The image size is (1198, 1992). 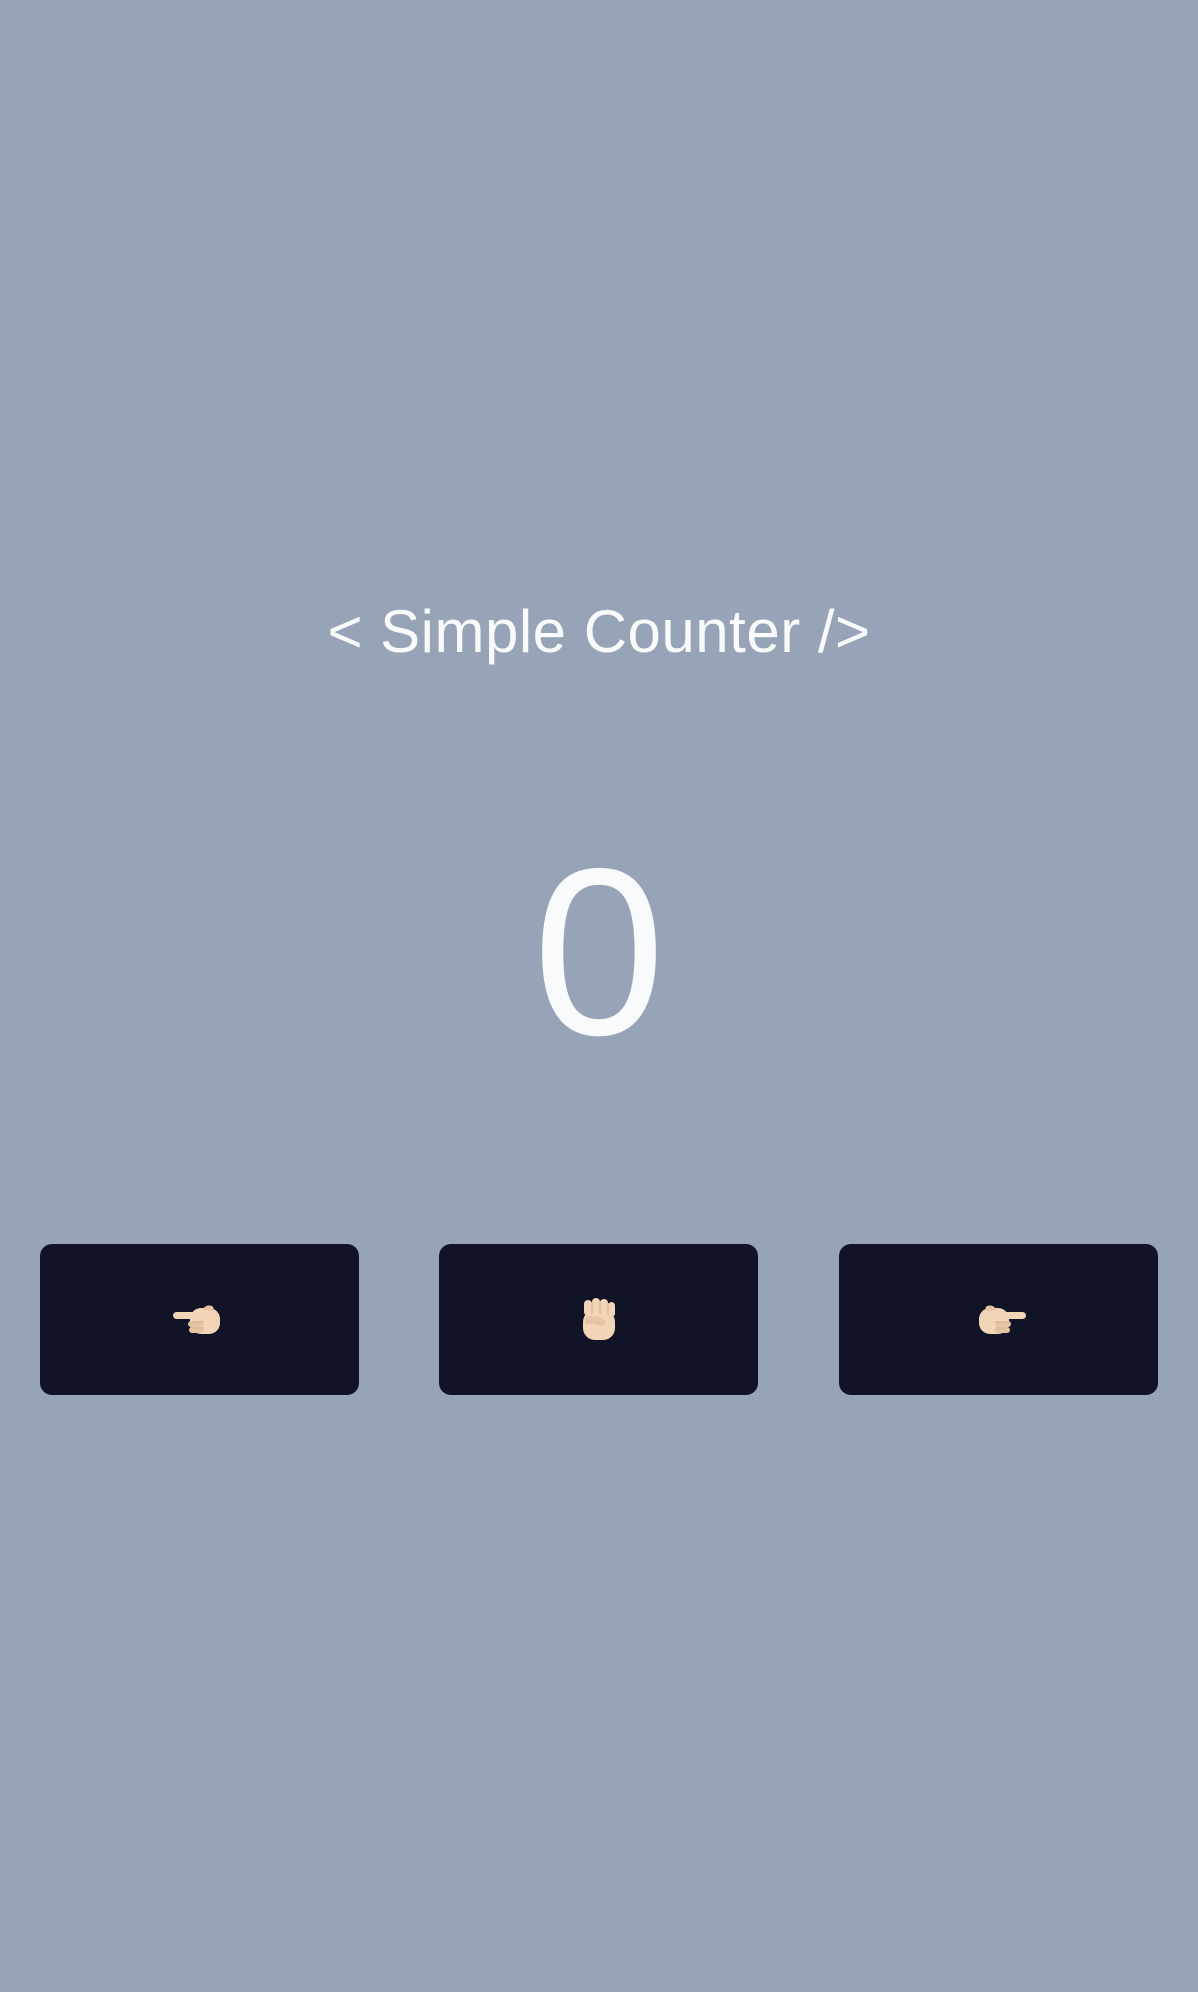 I want to click on pointing-right-hand-icon, so click(x=1002, y=1319).